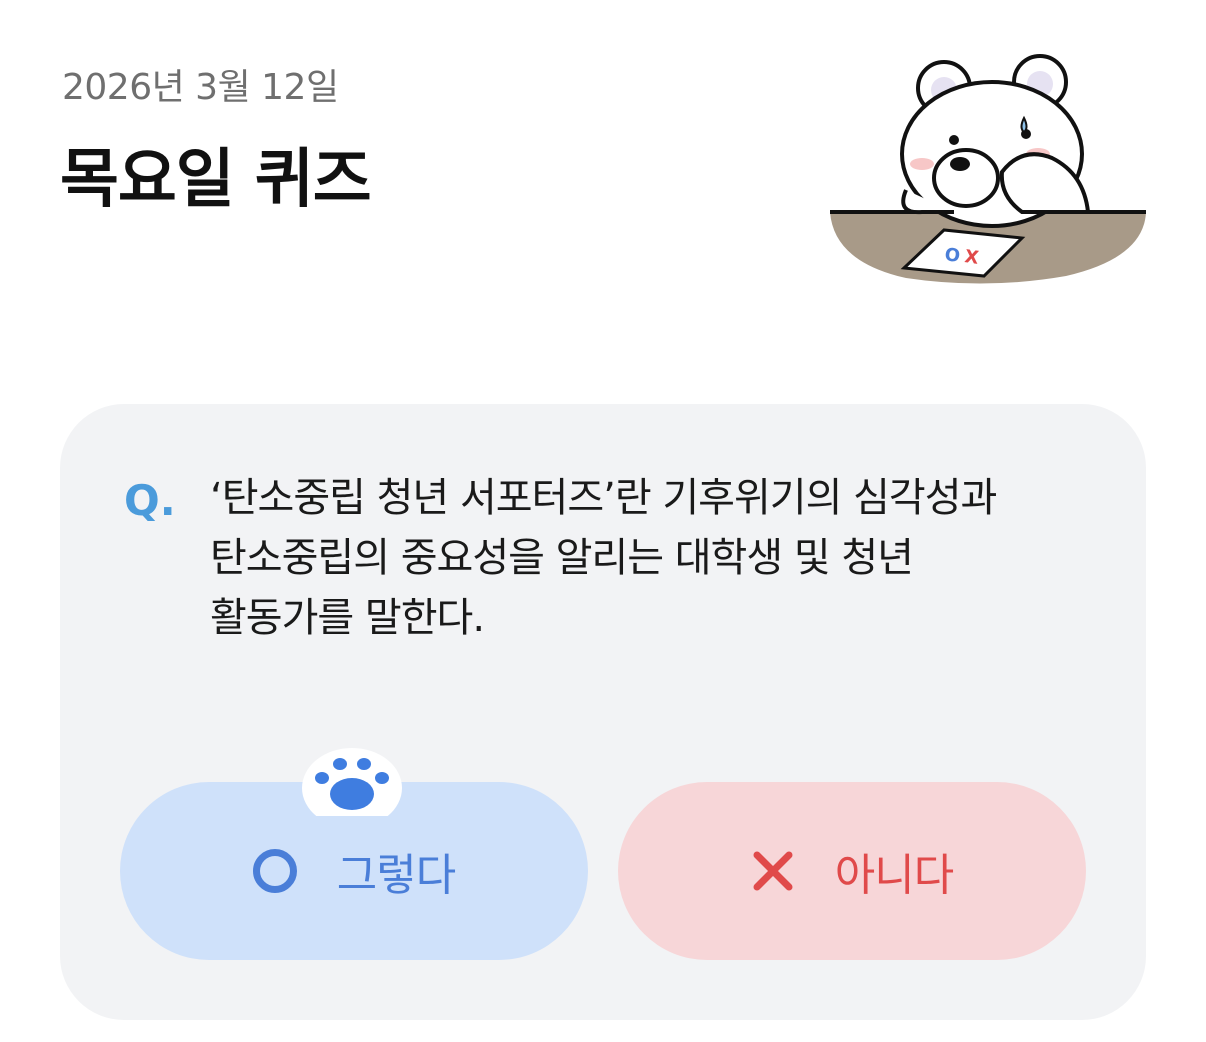 The image size is (1206, 1042). What do you see at coordinates (352, 782) in the screenshot?
I see `paw-print-icon` at bounding box center [352, 782].